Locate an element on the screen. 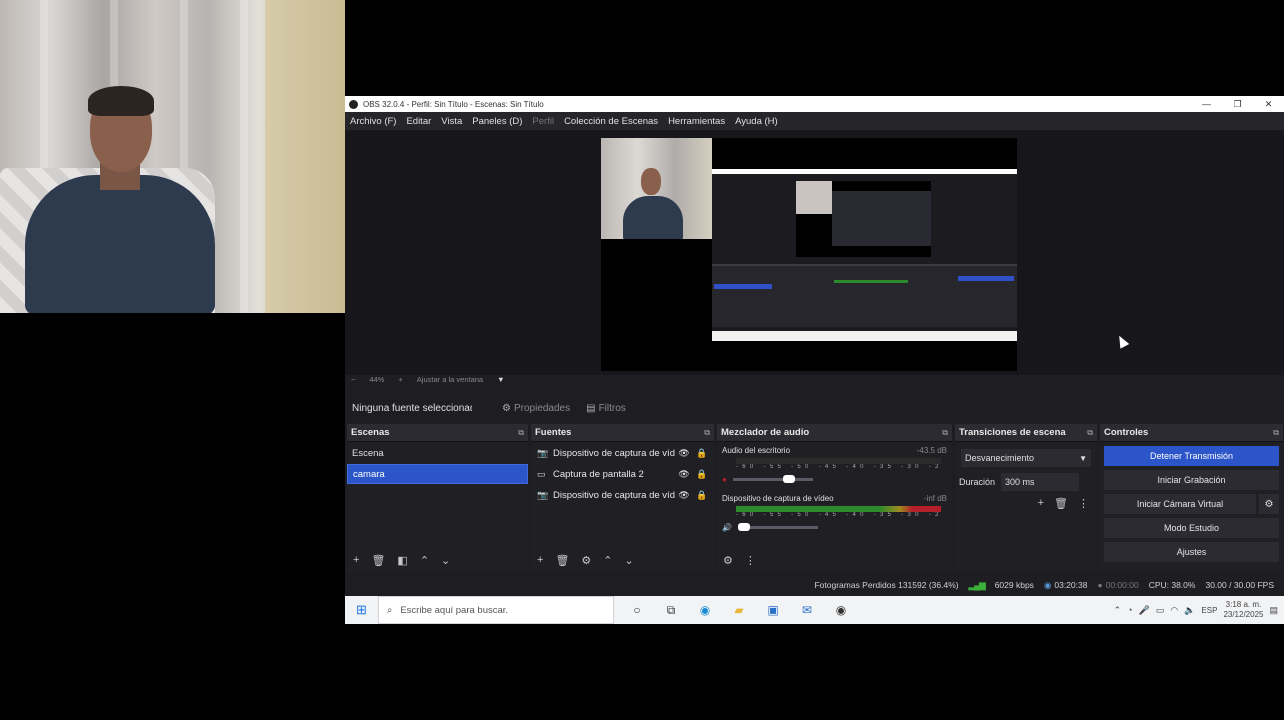 The image size is (1284, 720). maximize-button: ❐ is located at coordinates (1237, 104).